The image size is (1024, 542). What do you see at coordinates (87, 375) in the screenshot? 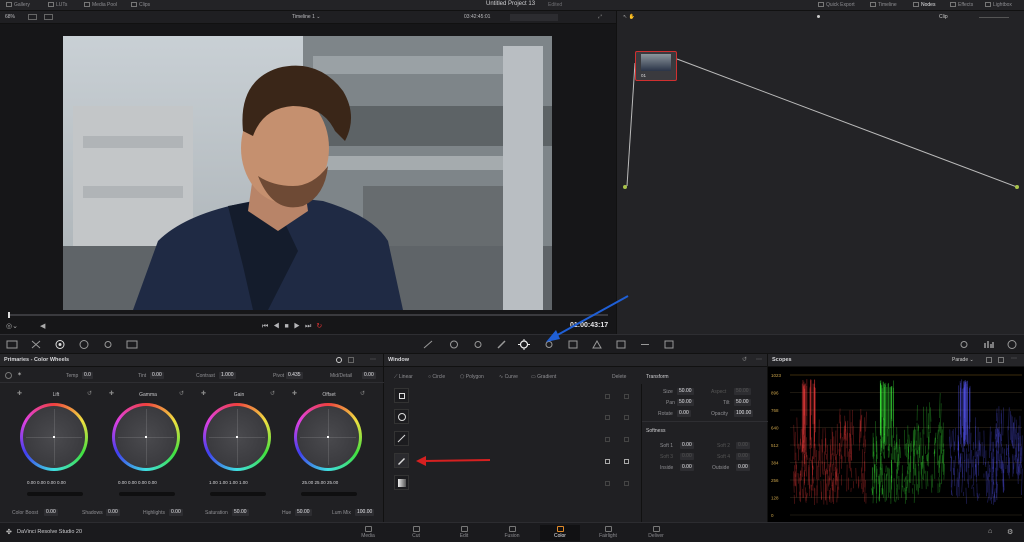
I see `temp-value: 0.0` at bounding box center [87, 375].